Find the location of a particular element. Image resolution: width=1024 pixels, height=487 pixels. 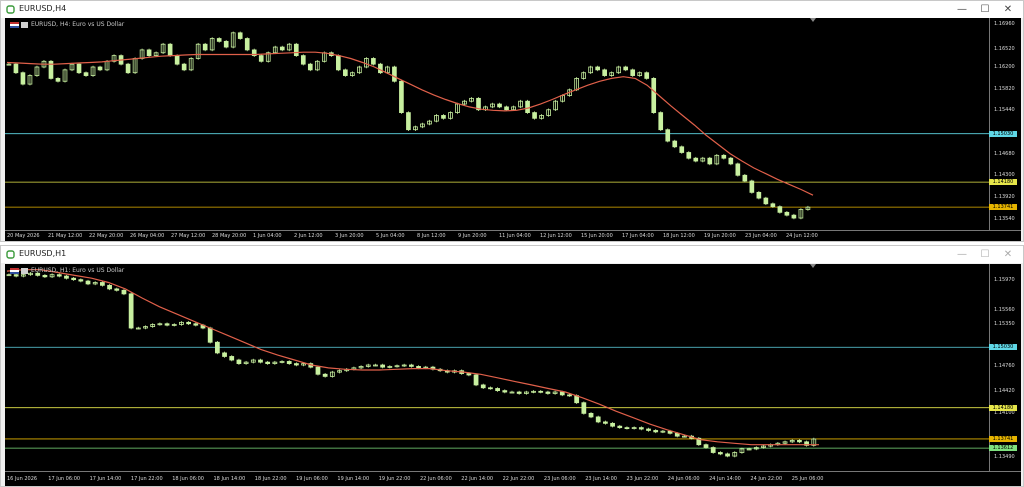

time-tick-label: 23 Jun 22:00 is located at coordinates (642, 479).